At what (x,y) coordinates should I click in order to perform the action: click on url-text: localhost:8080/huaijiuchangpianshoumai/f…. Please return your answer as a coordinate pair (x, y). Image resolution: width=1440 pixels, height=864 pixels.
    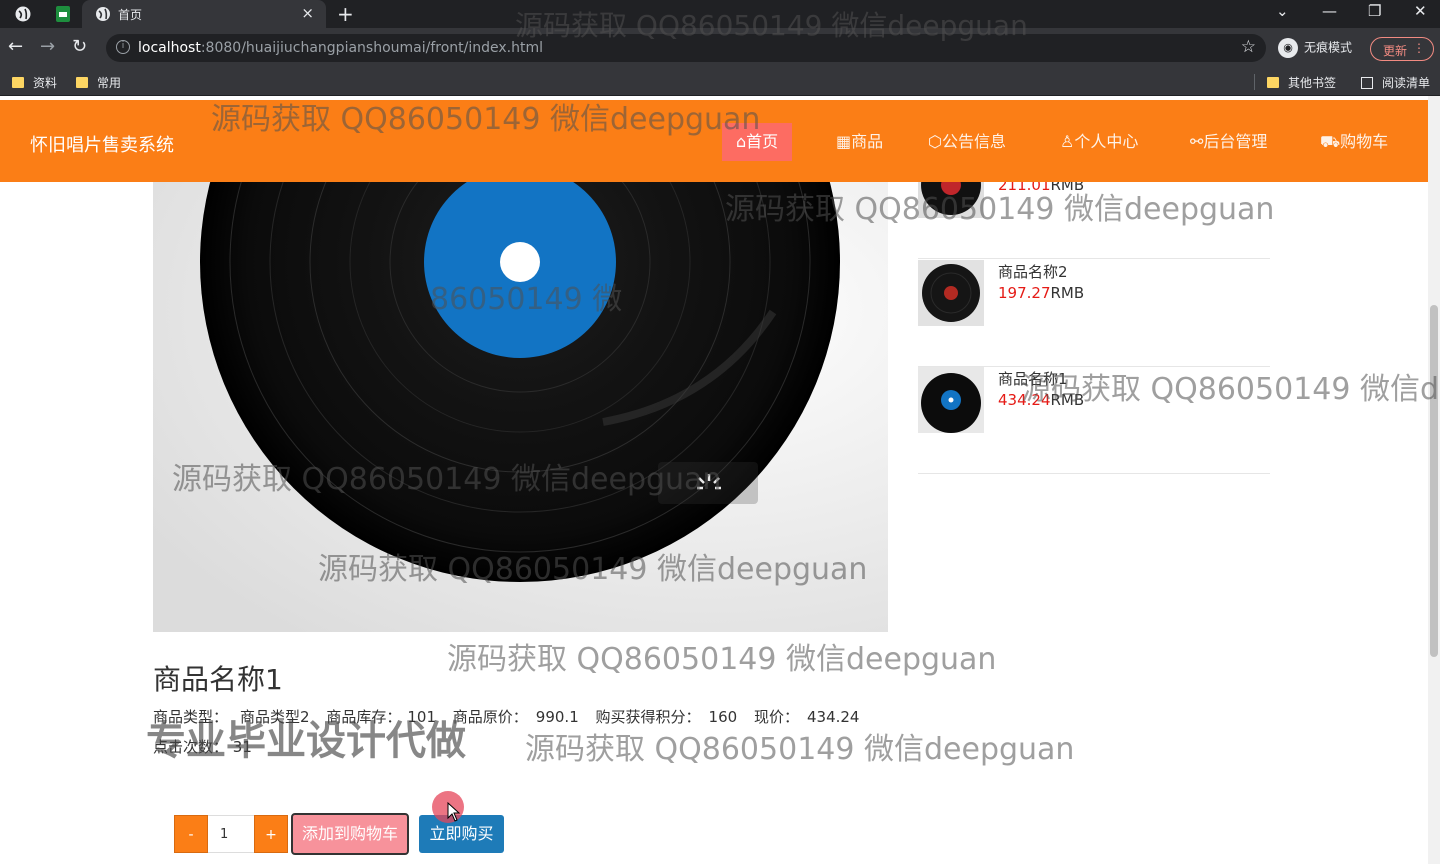
    Looking at the image, I should click on (340, 48).